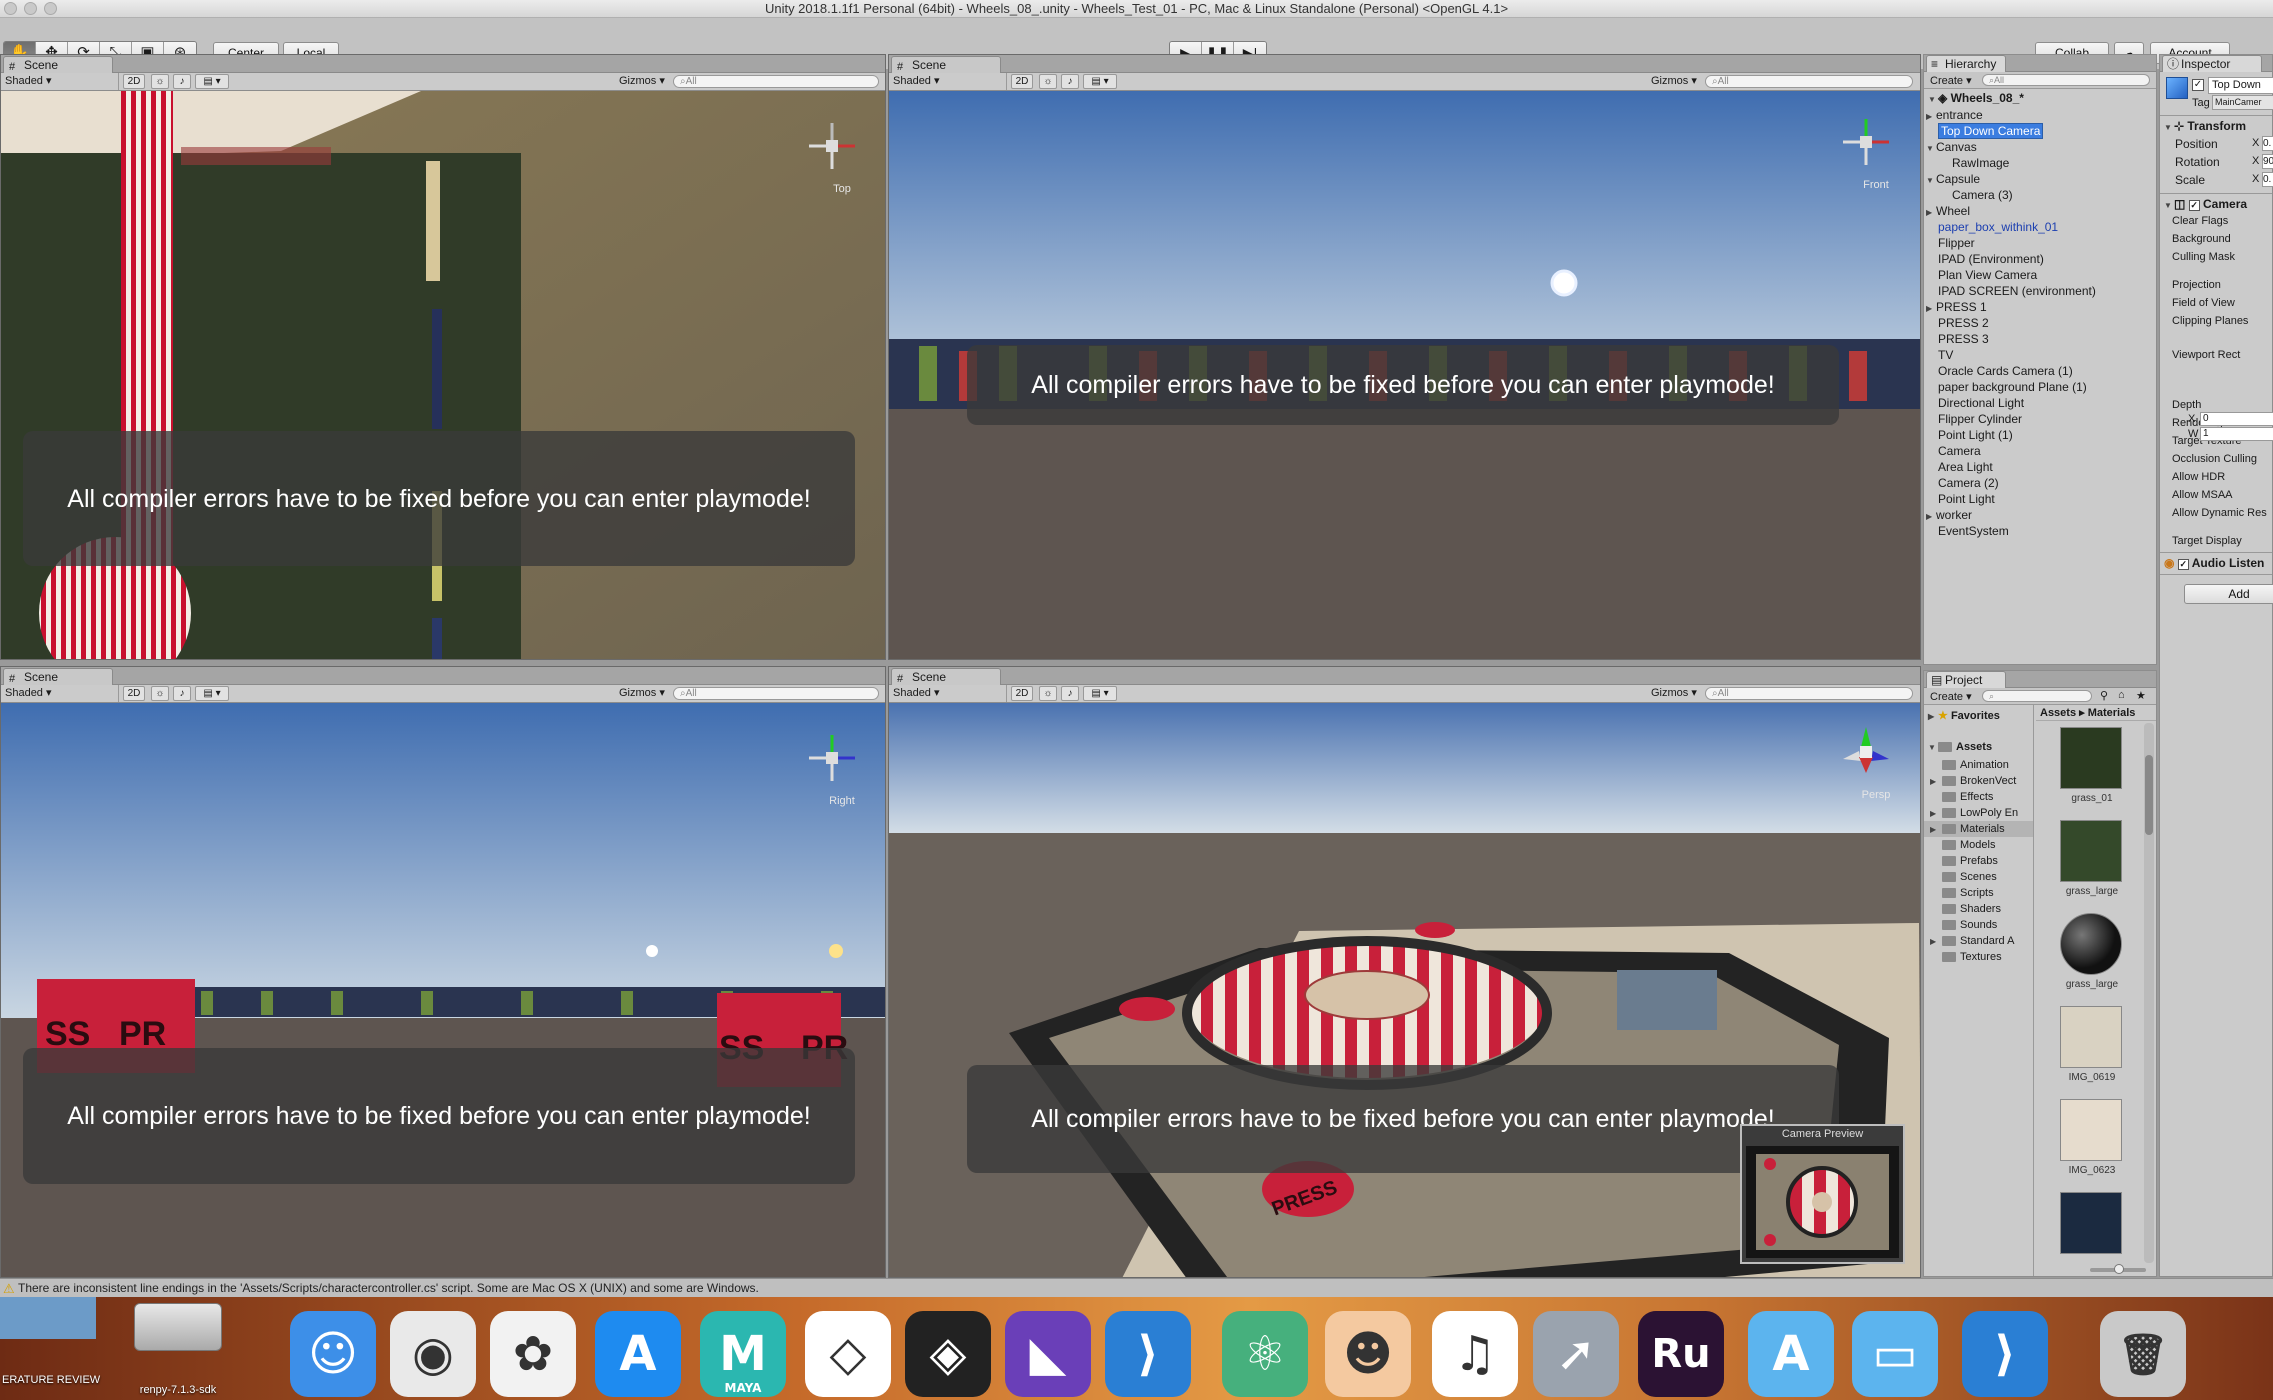 The width and height of the screenshot is (2273, 1400). I want to click on project-search-input: ⌕, so click(2037, 696).